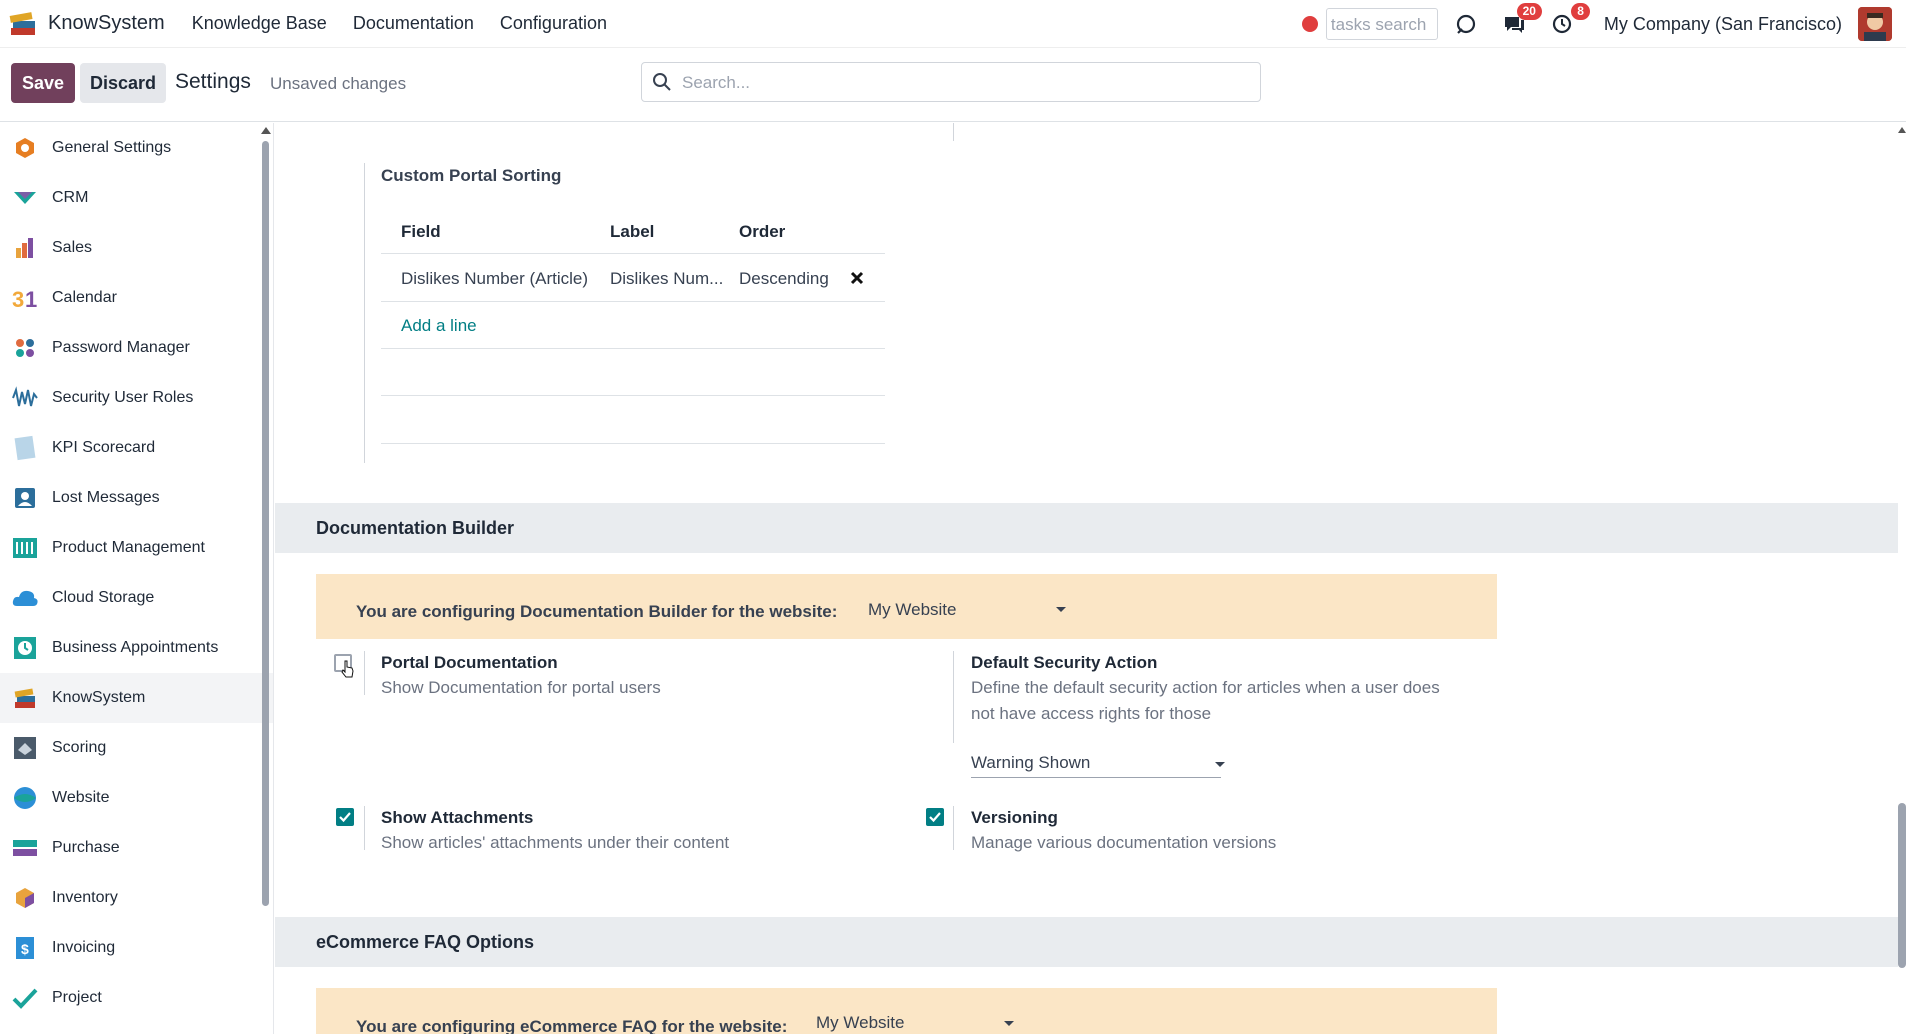 Image resolution: width=1906 pixels, height=1034 pixels. Describe the element at coordinates (266, 130) in the screenshot. I see `sidebar-scroll-up-icon` at that location.